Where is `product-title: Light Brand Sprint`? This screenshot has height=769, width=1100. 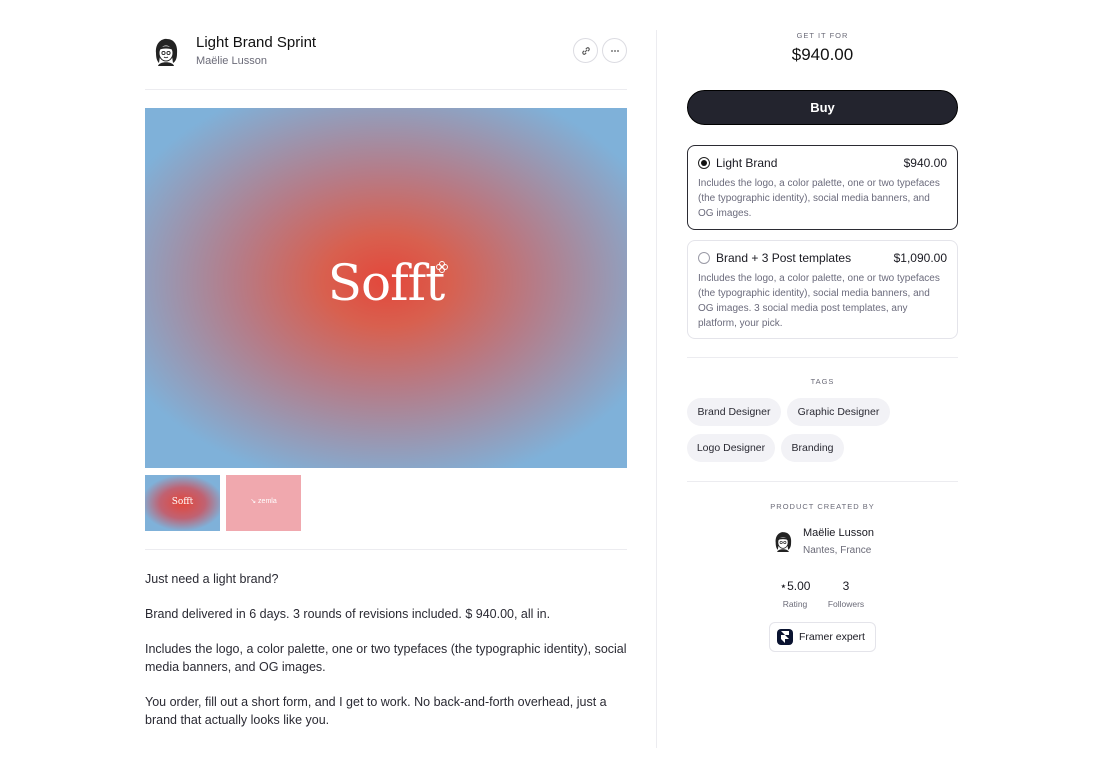
product-title: Light Brand Sprint is located at coordinates (256, 42).